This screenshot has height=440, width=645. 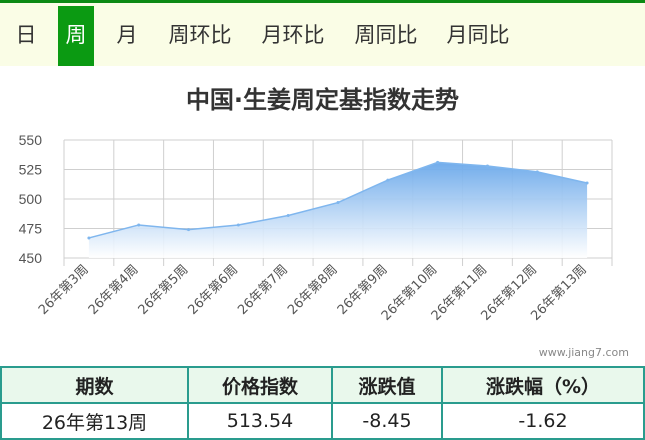 What do you see at coordinates (387, 385) in the screenshot?
I see `header-change-value: 涨跌值` at bounding box center [387, 385].